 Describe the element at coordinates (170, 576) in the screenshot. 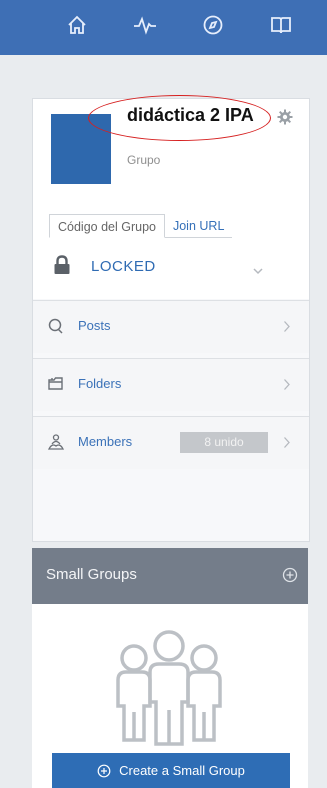

I see `small-groups-header: Small Groups` at that location.